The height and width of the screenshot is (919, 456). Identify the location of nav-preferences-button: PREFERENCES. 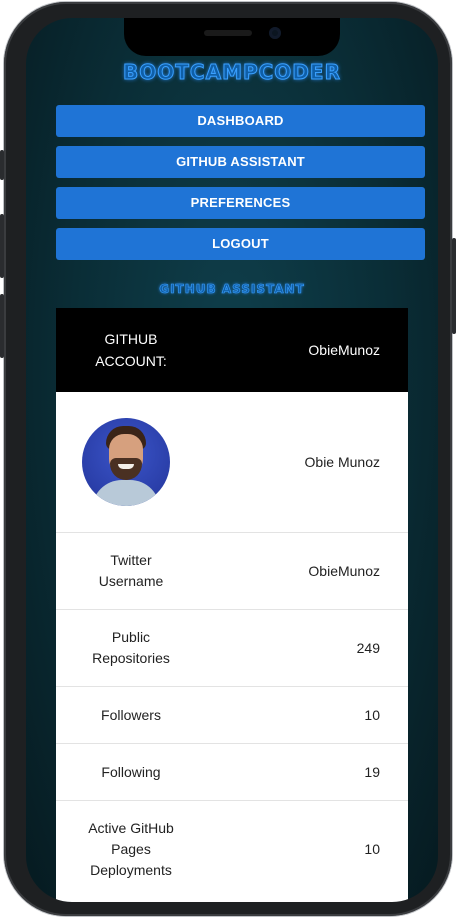
(240, 203).